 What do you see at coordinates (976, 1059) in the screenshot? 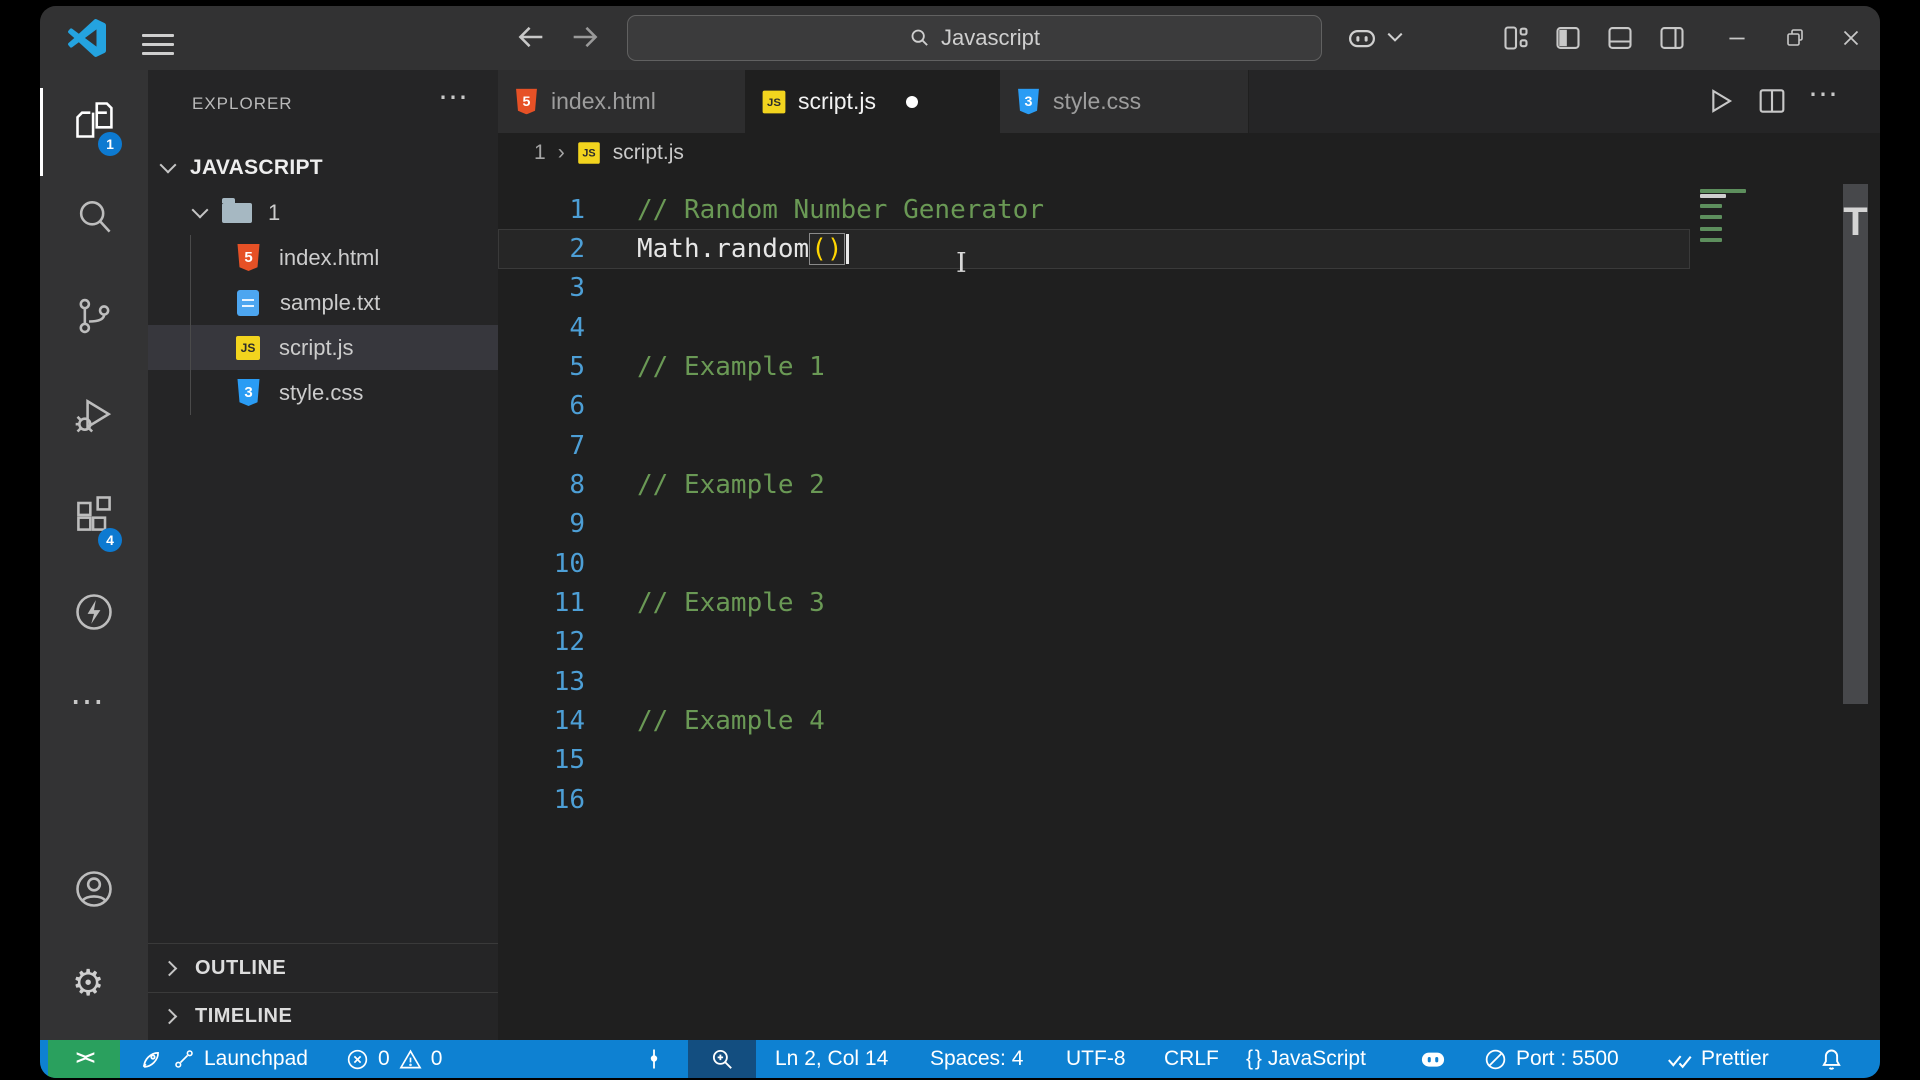
I see `indentation-item: Spaces: 4` at bounding box center [976, 1059].